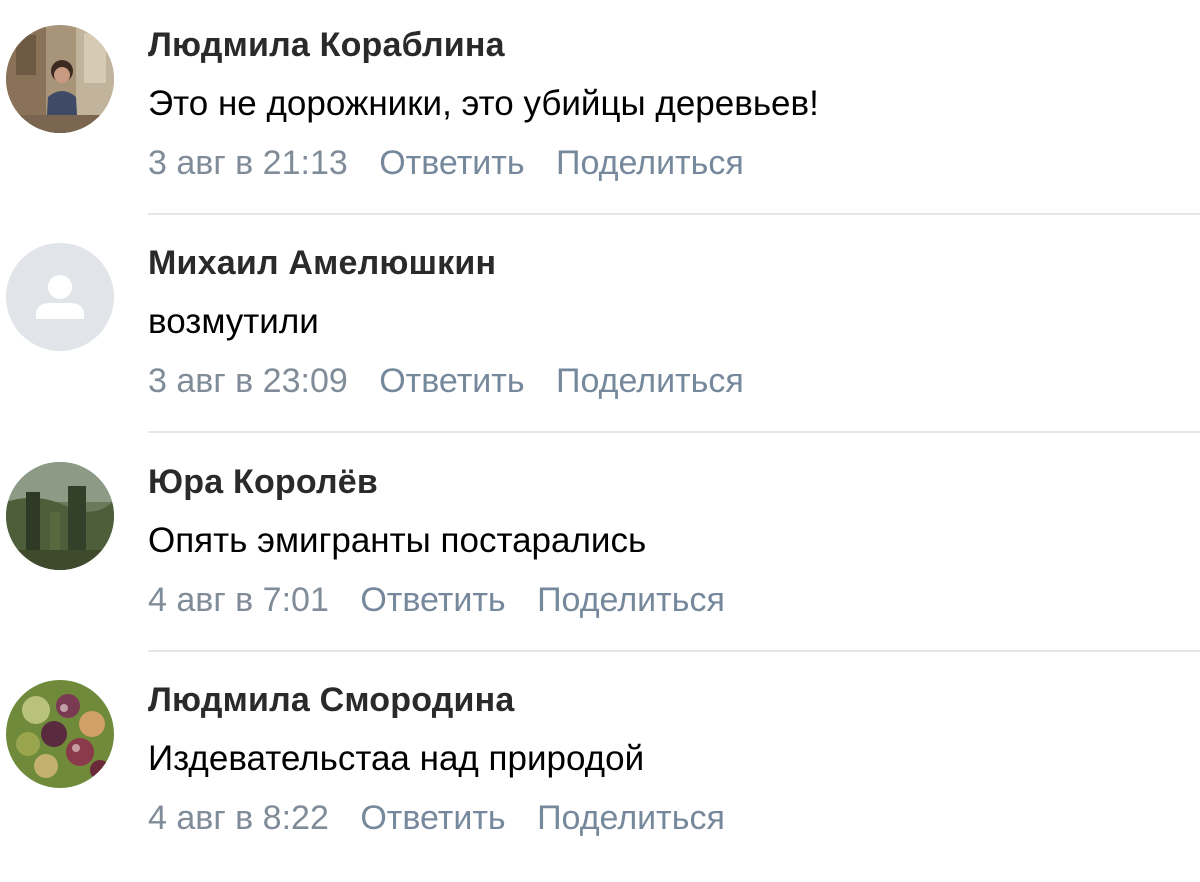 This screenshot has height=882, width=1200. Describe the element at coordinates (233, 321) in the screenshot. I see `comment-text: возмутили` at that location.